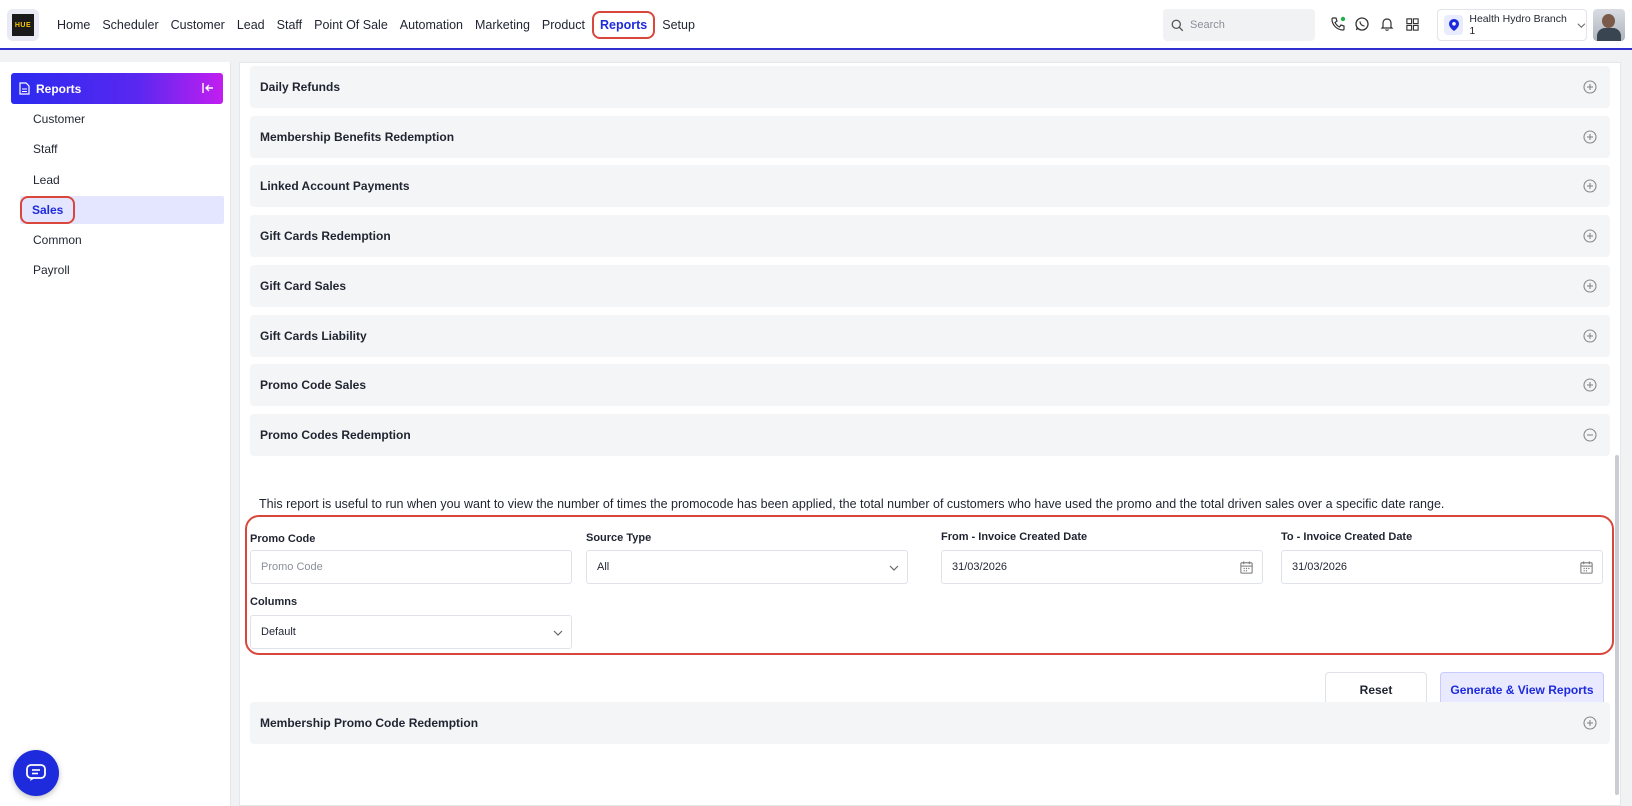 The width and height of the screenshot is (1632, 806). I want to click on sidebar-header: Reports, so click(117, 88).